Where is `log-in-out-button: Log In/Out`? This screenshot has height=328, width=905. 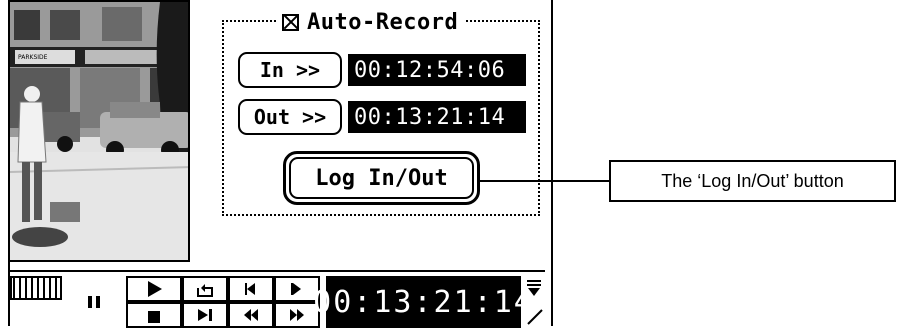 log-in-out-button: Log In/Out is located at coordinates (381, 178).